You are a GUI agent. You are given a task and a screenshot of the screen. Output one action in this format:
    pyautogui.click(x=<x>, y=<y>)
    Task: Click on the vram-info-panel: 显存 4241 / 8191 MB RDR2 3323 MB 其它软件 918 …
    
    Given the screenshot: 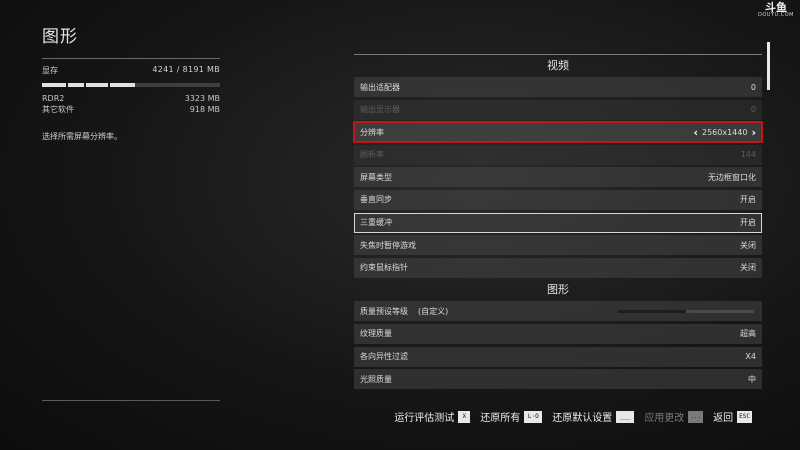 What is the action you would take?
    pyautogui.click(x=131, y=100)
    